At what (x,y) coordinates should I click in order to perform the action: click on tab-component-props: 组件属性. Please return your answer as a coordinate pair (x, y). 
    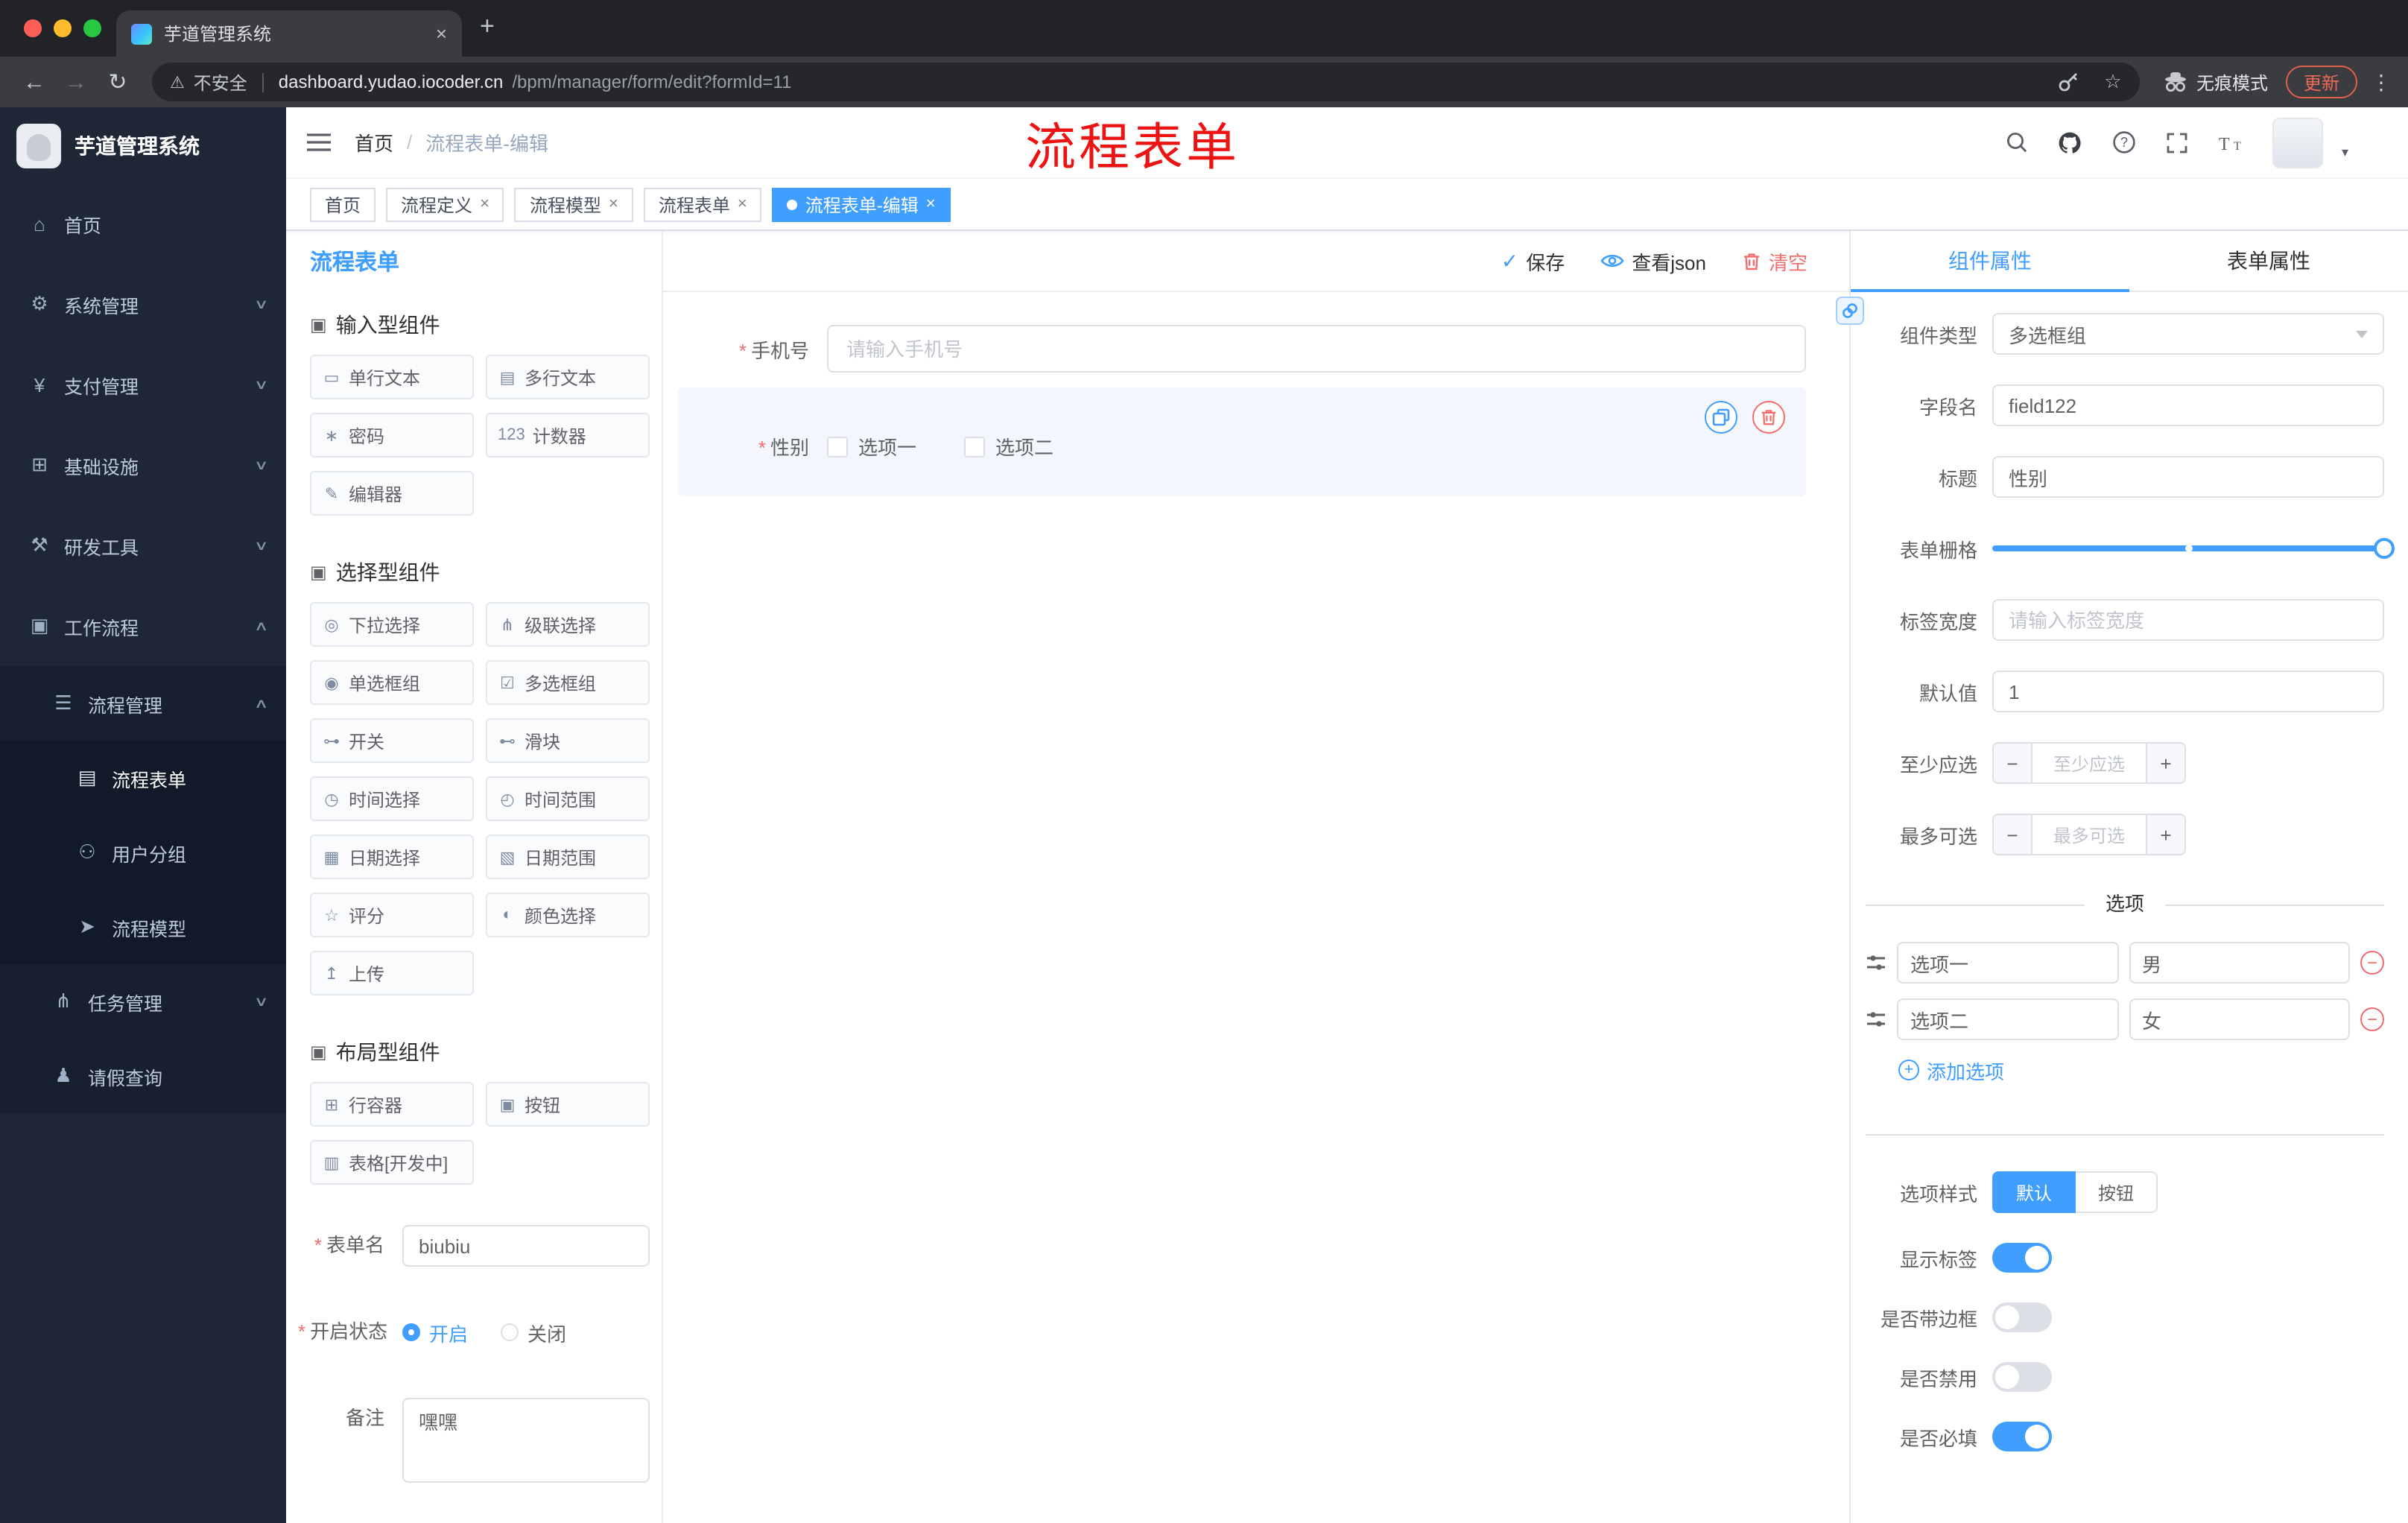
    Looking at the image, I should click on (1990, 262).